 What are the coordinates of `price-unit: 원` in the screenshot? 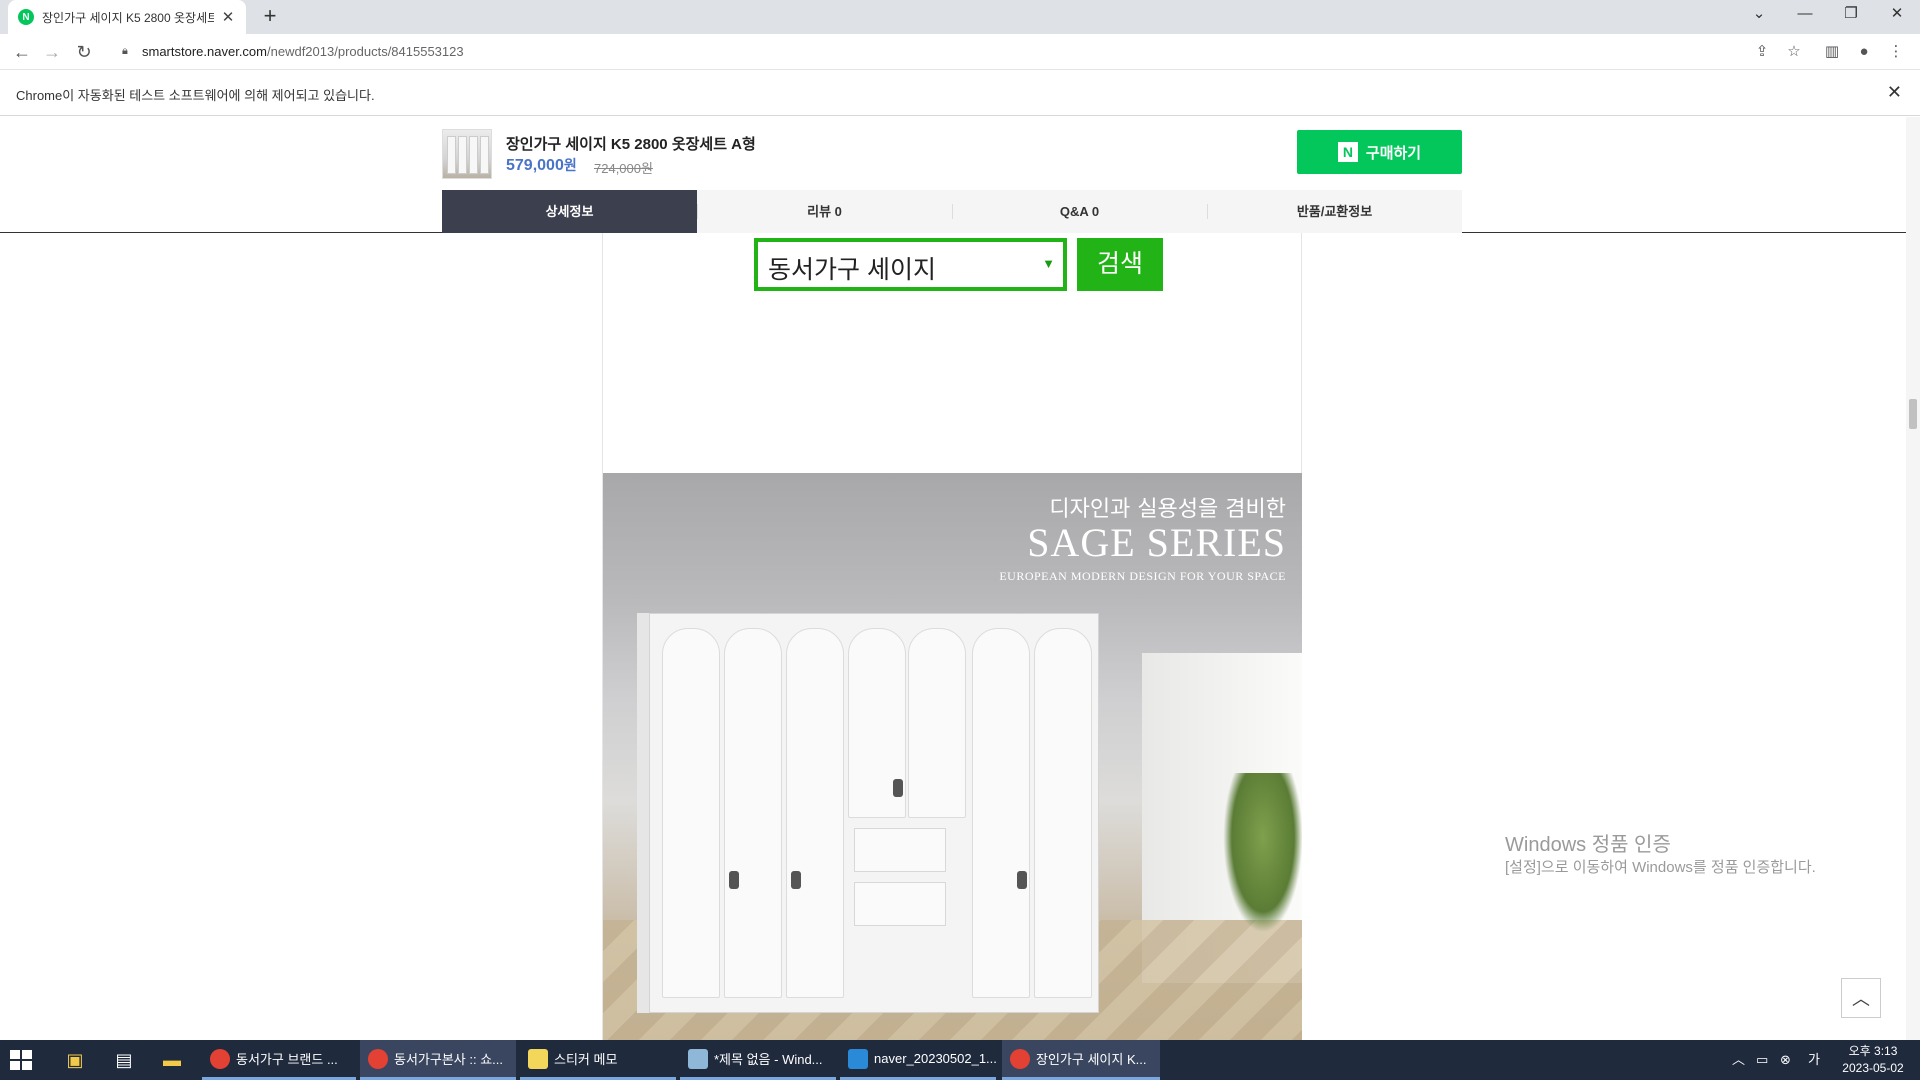 It's located at (570, 165).